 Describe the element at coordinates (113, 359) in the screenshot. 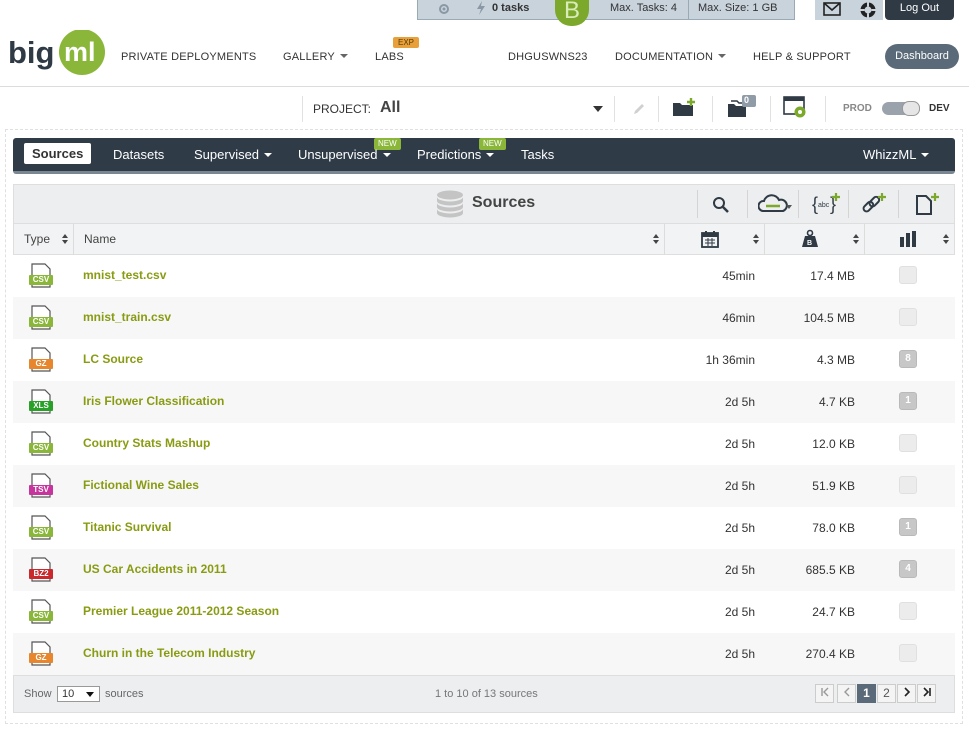

I see `source-name-link: LC Source` at that location.